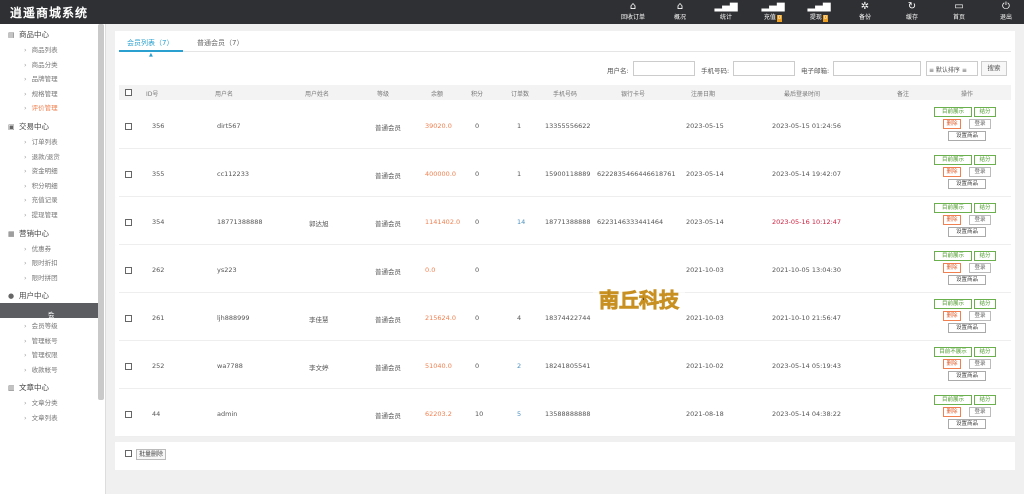  Describe the element at coordinates (41, 402) in the screenshot. I see `sidebar-item: › 文章分类` at that location.